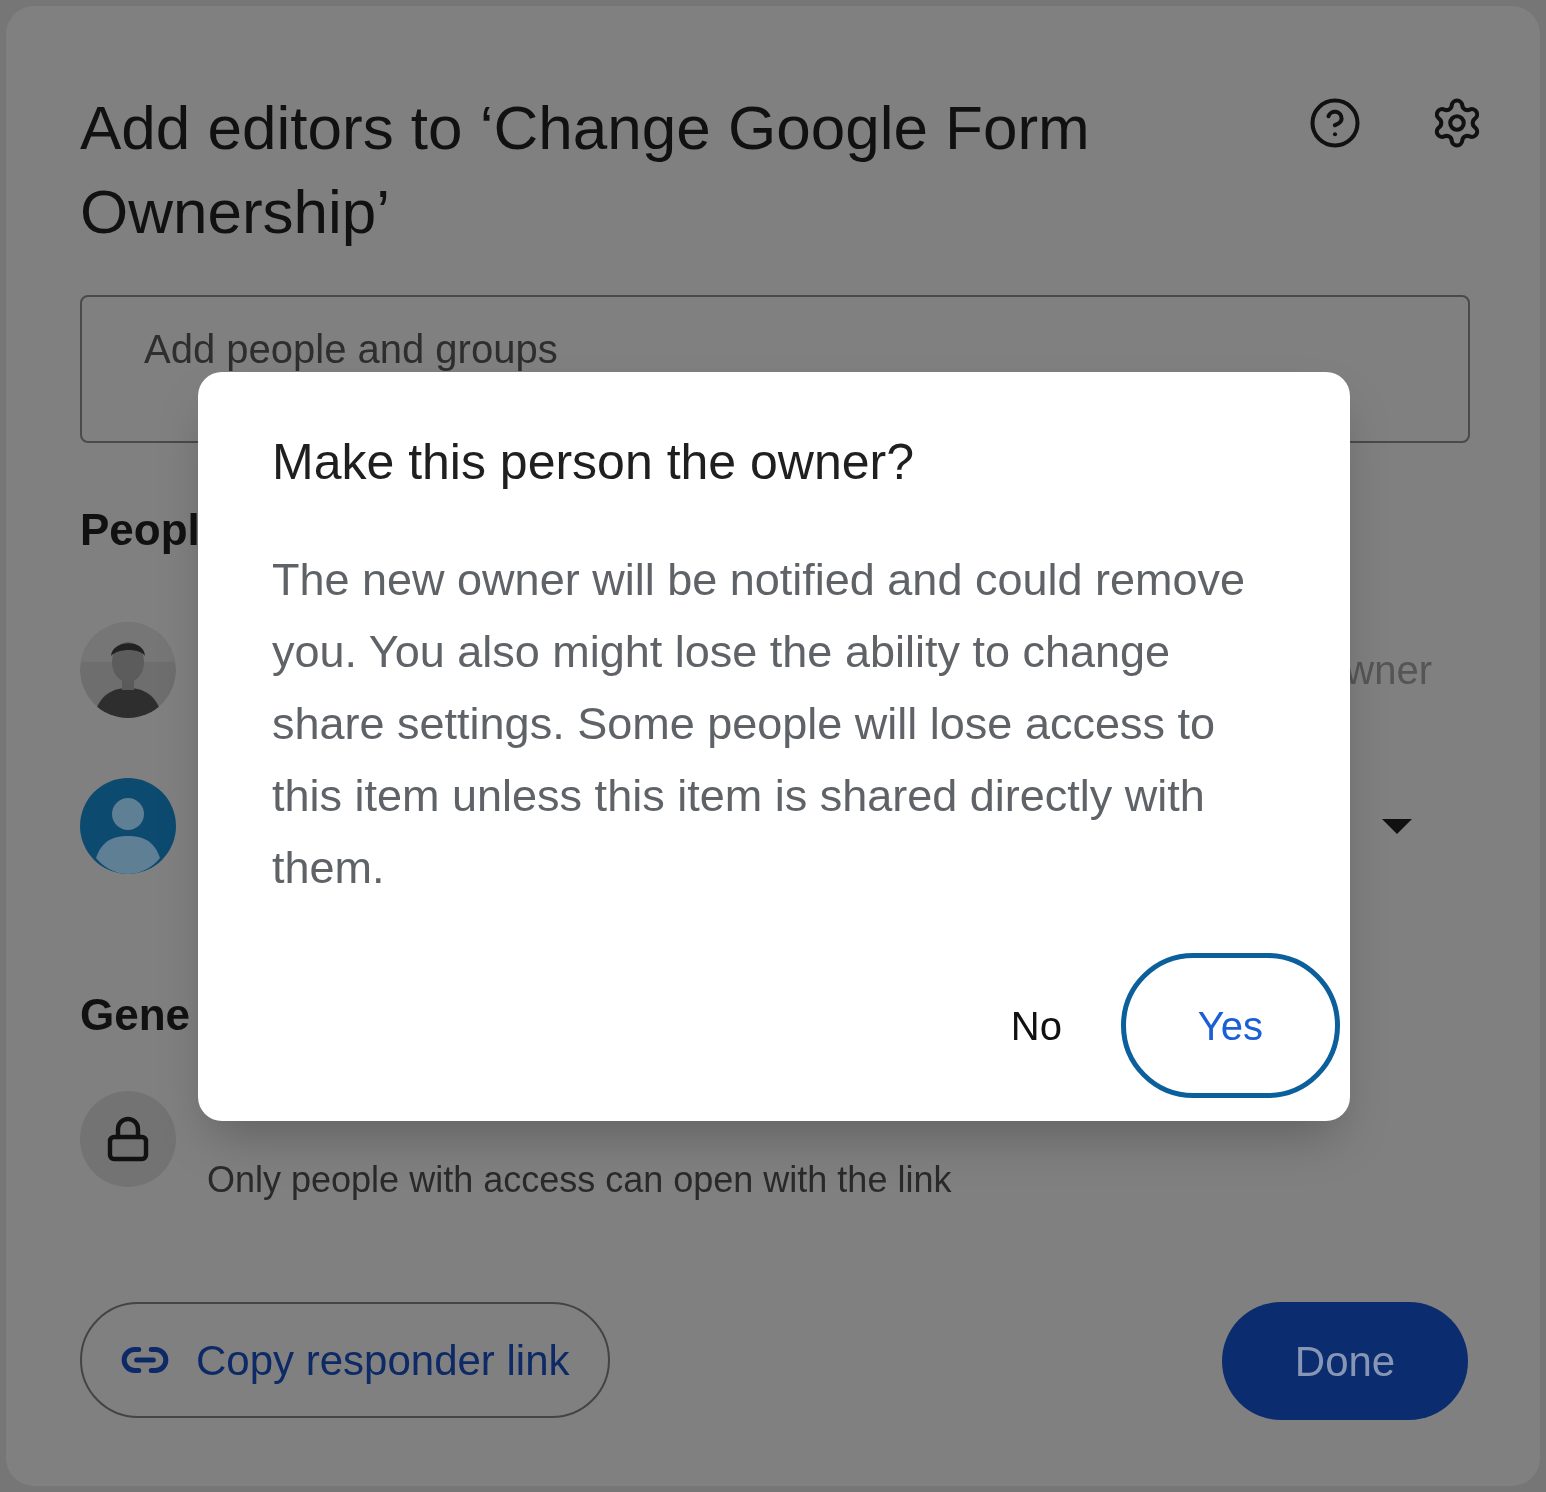  What do you see at coordinates (1036, 1025) in the screenshot?
I see `no-button: No` at bounding box center [1036, 1025].